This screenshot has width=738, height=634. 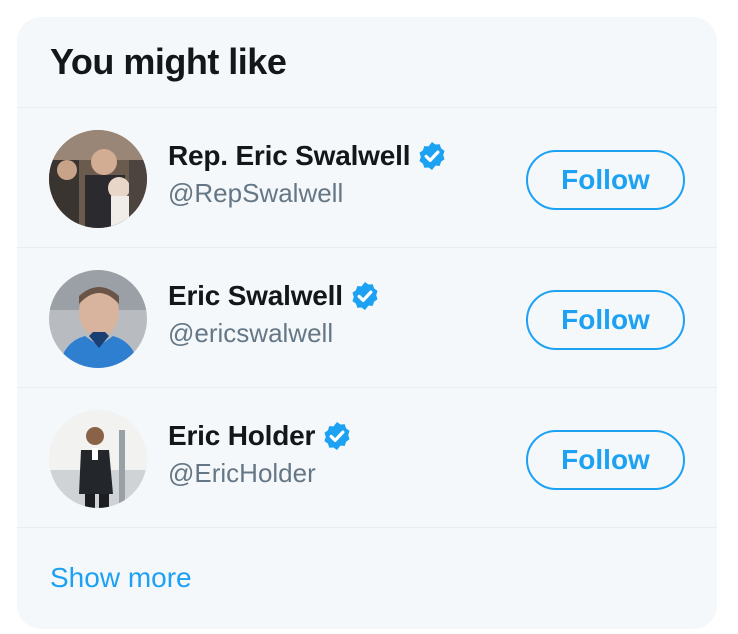 I want to click on user-text: Eric Swalwell @ericswalwell, so click(x=274, y=312).